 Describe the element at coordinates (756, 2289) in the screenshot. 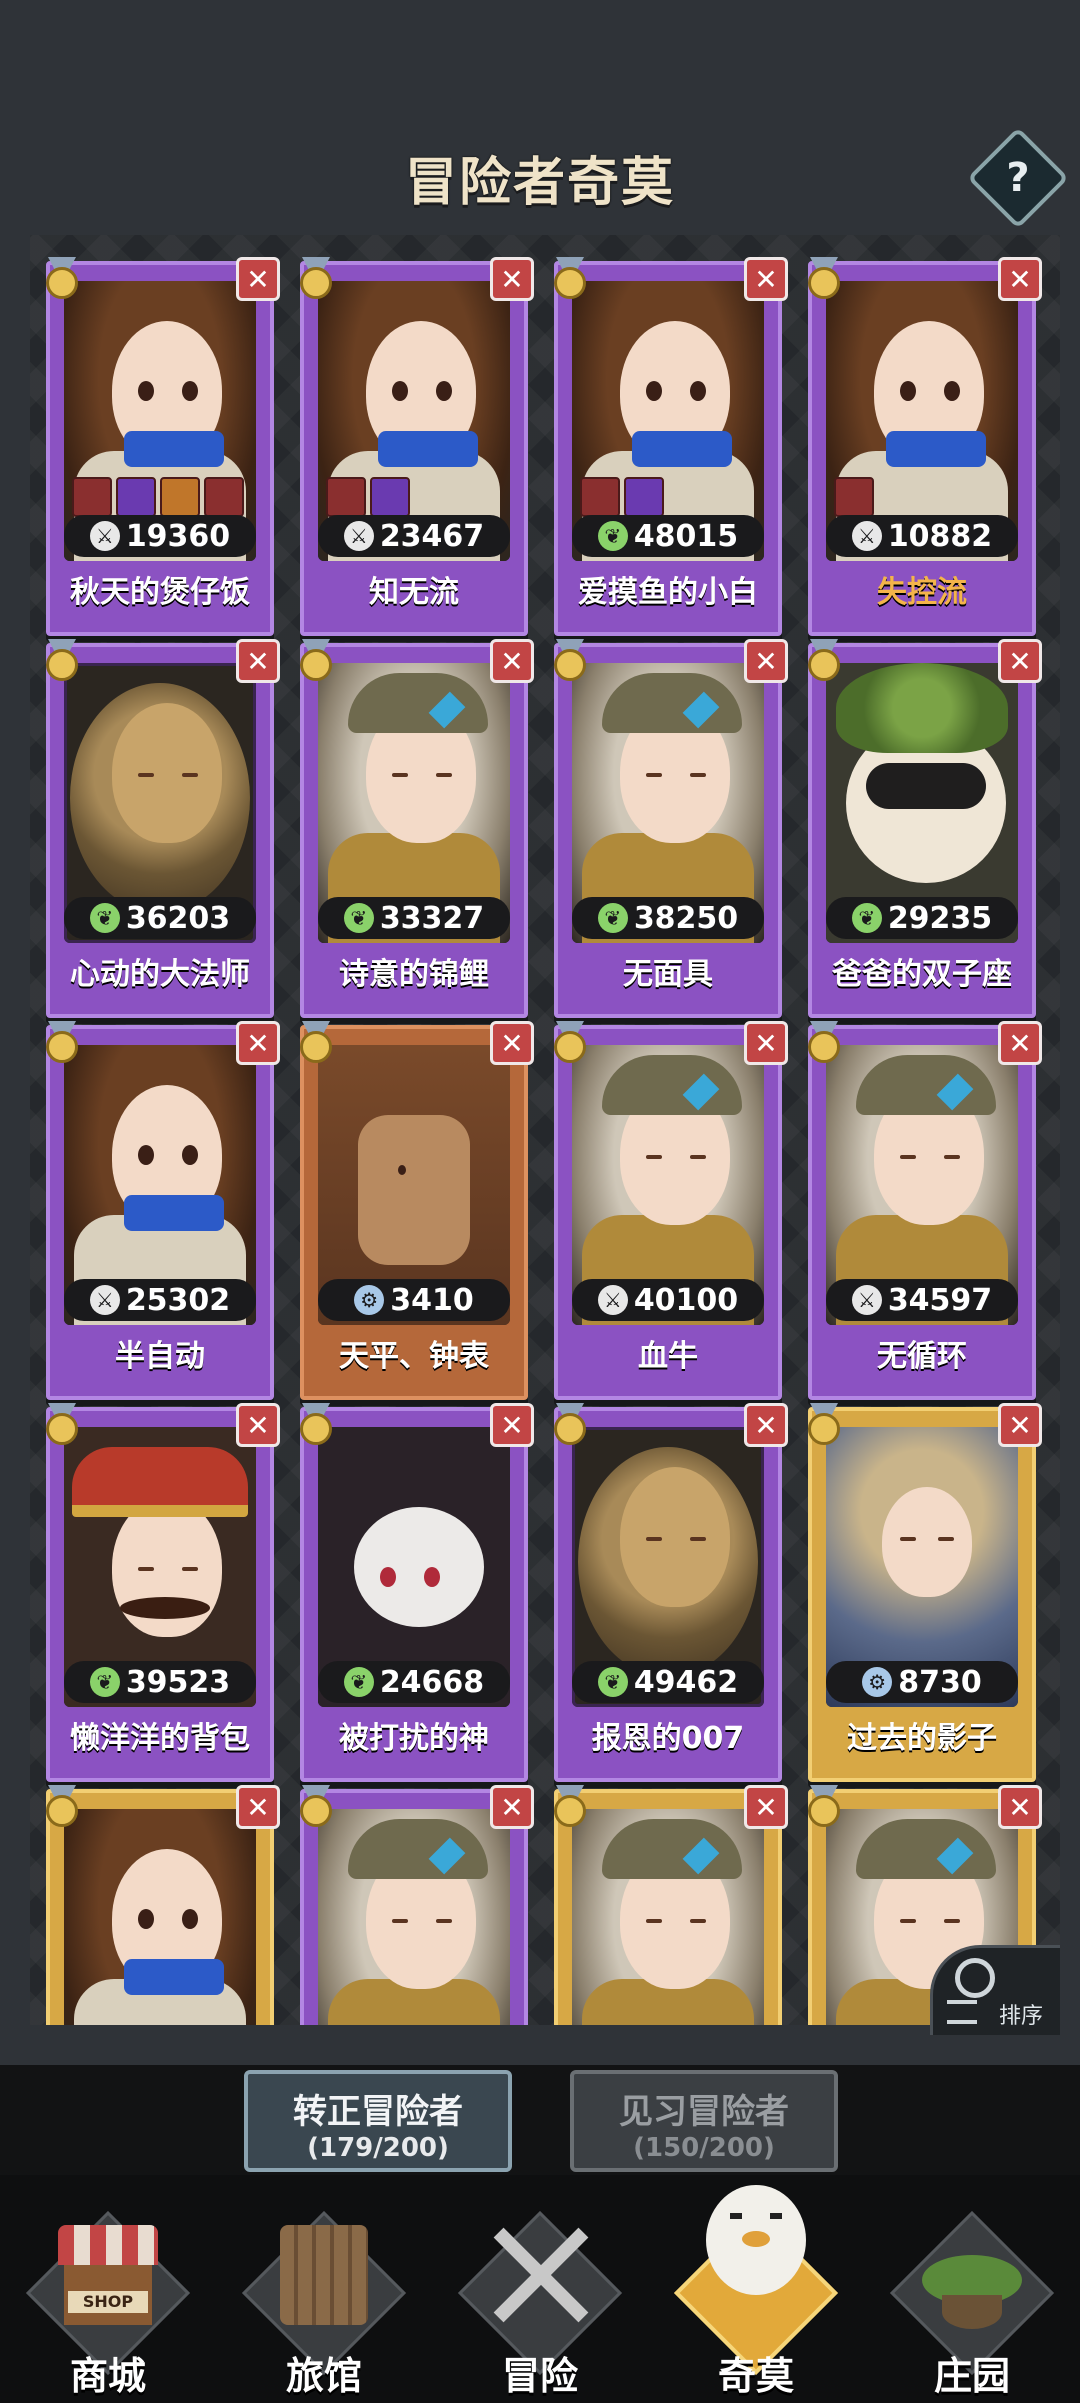

I see `nav-item: 奇莫` at that location.